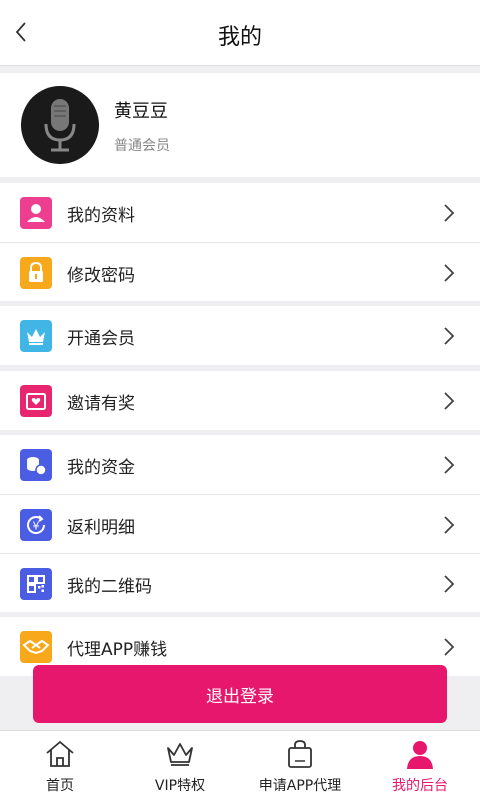 This screenshot has width=480, height=800. I want to click on menu-item-change-password: 修改密码, so click(240, 271).